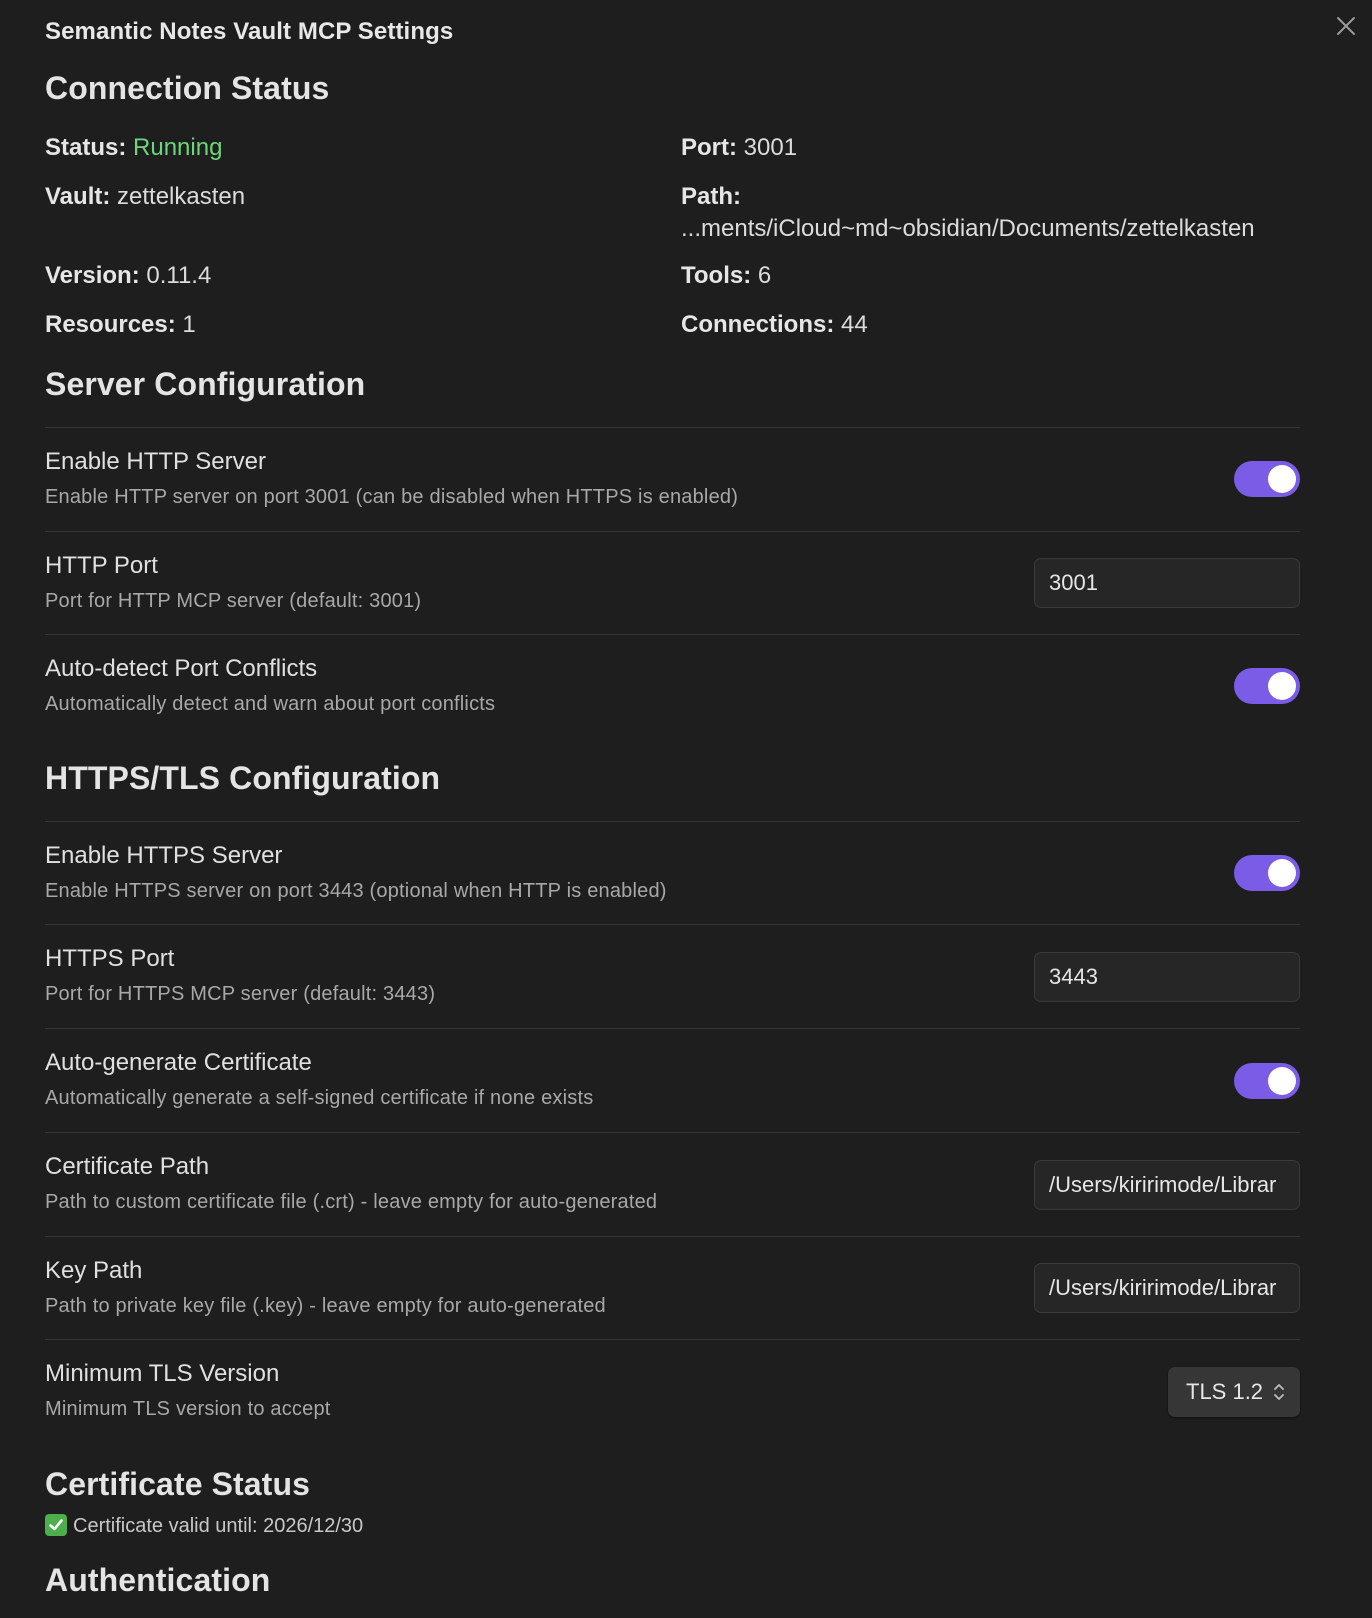  I want to click on path-label: Path:, so click(711, 196).